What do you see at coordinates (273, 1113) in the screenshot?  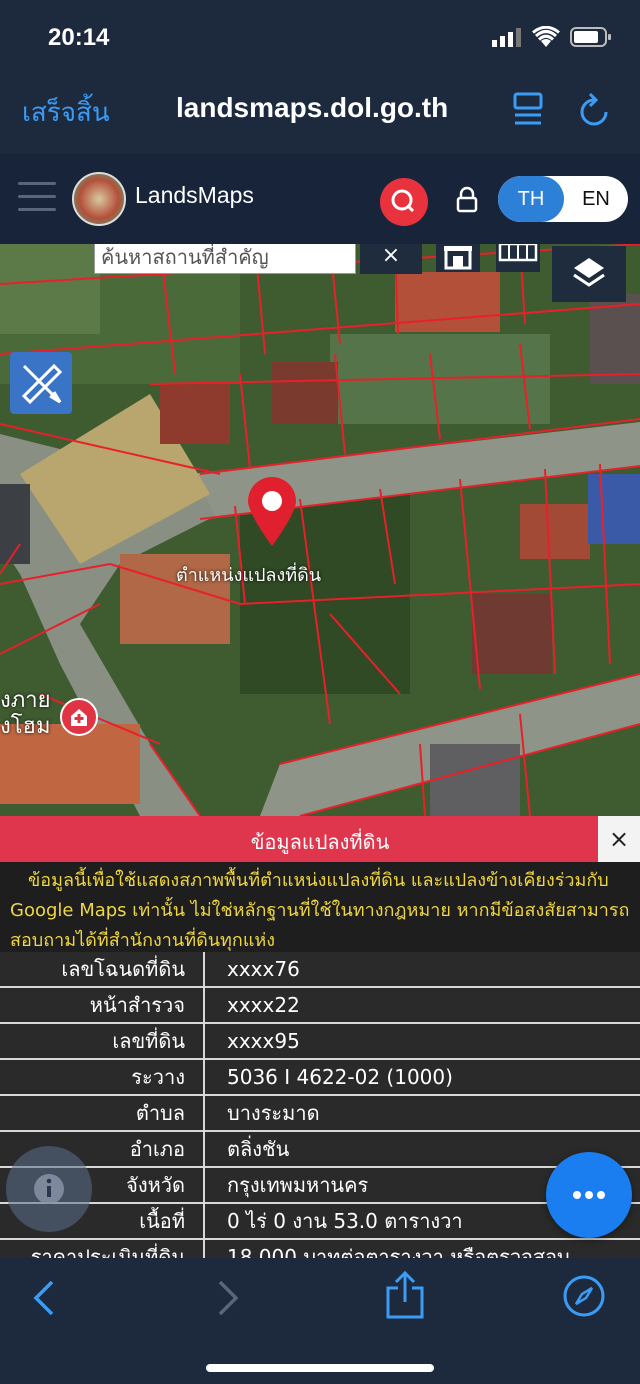 I see `row-value: บางระมาด` at bounding box center [273, 1113].